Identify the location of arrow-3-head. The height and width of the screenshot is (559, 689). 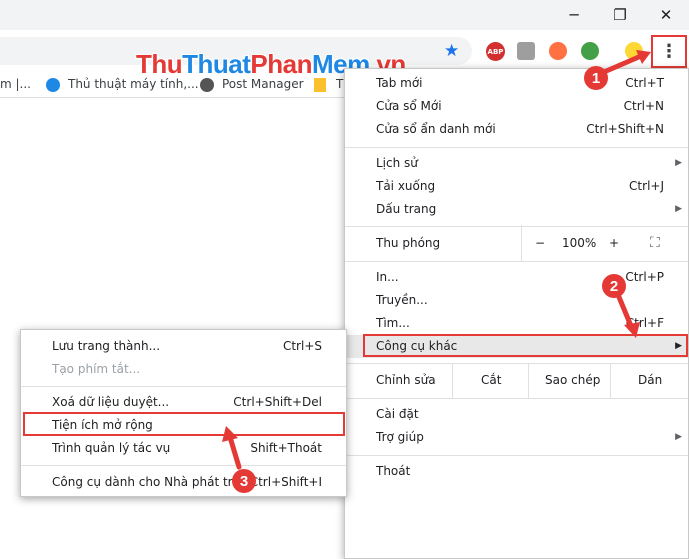
(230, 434).